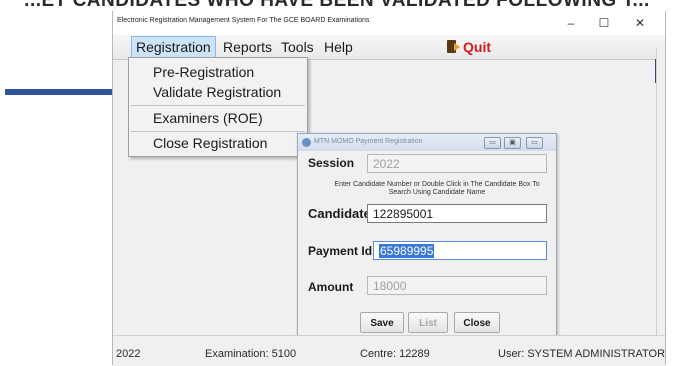 This screenshot has height=366, width=674. Describe the element at coordinates (477, 47) in the screenshot. I see `quit-label: Quit` at that location.